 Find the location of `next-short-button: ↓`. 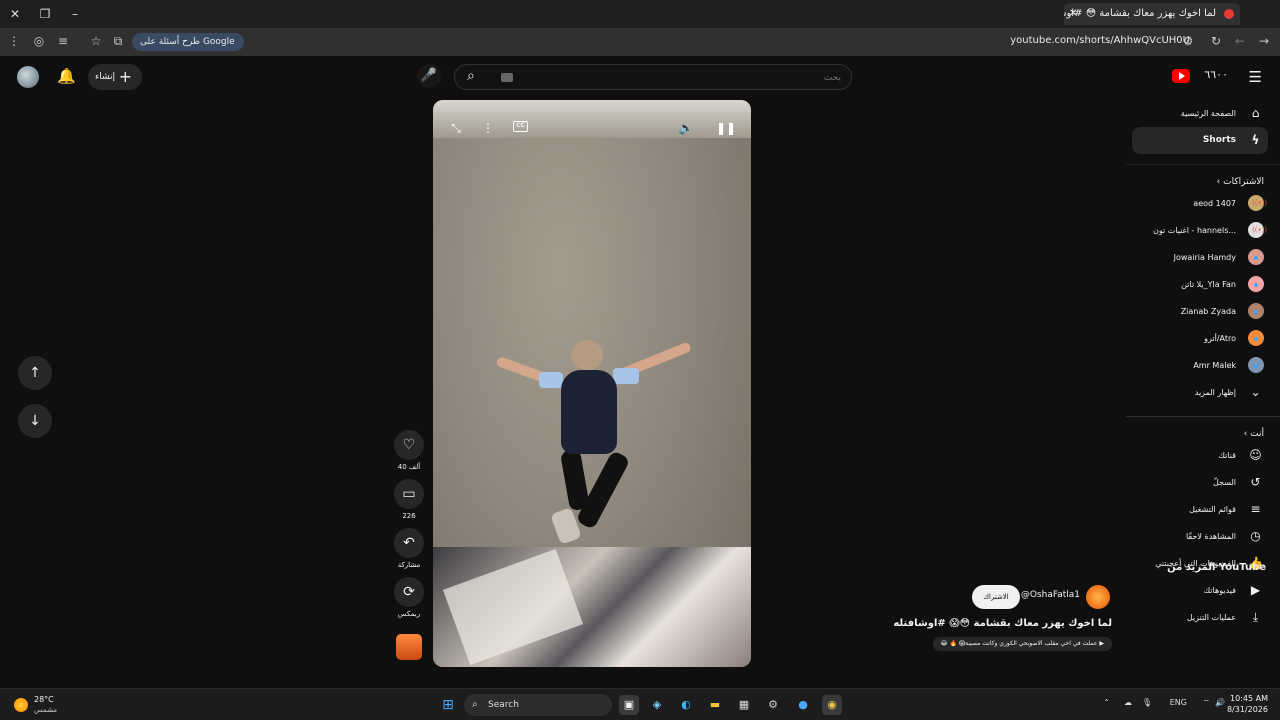

next-short-button: ↓ is located at coordinates (35, 421).